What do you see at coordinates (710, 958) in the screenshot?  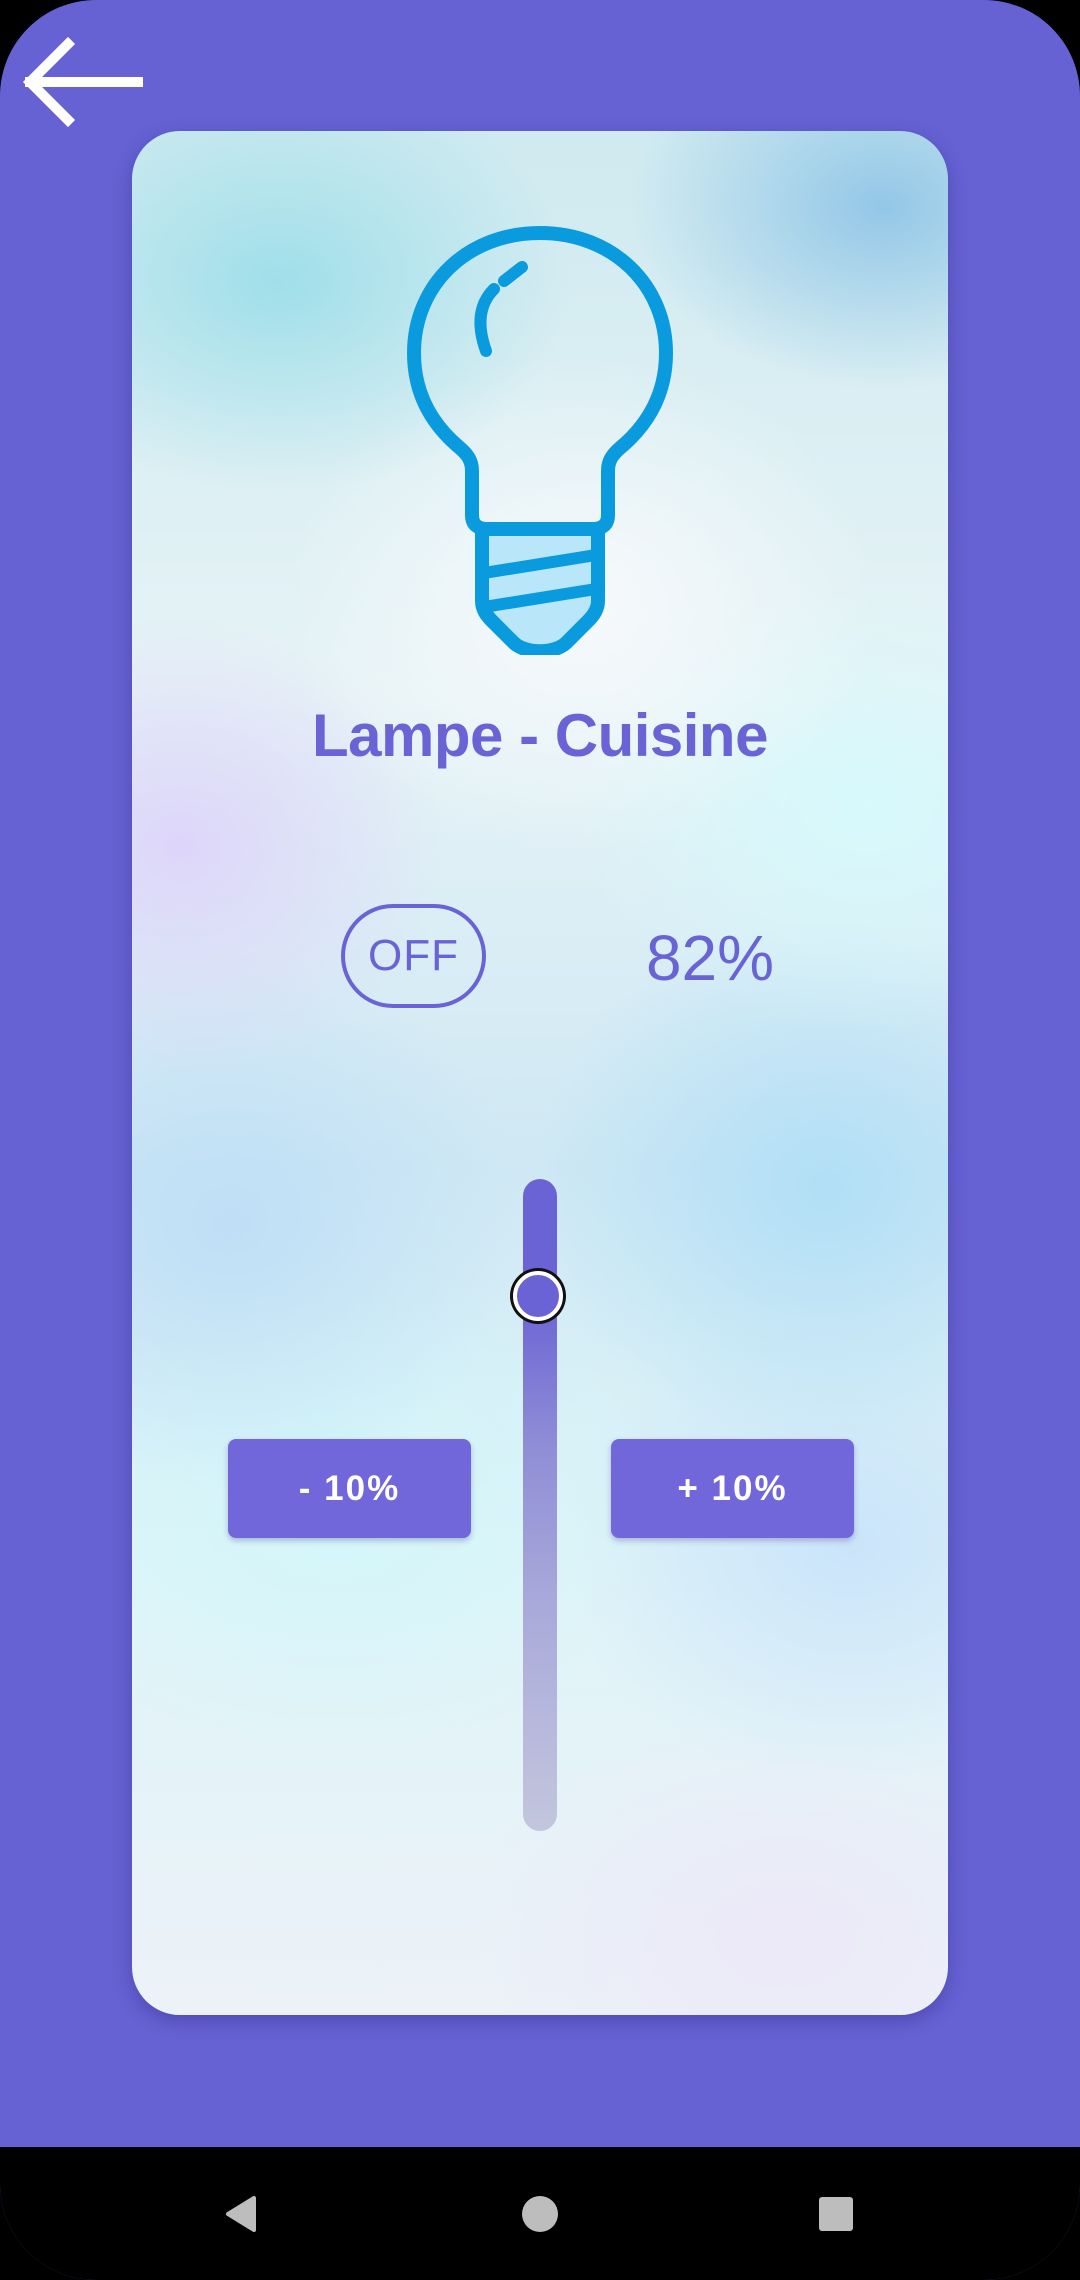 I see `brightness-percentage: 82%` at bounding box center [710, 958].